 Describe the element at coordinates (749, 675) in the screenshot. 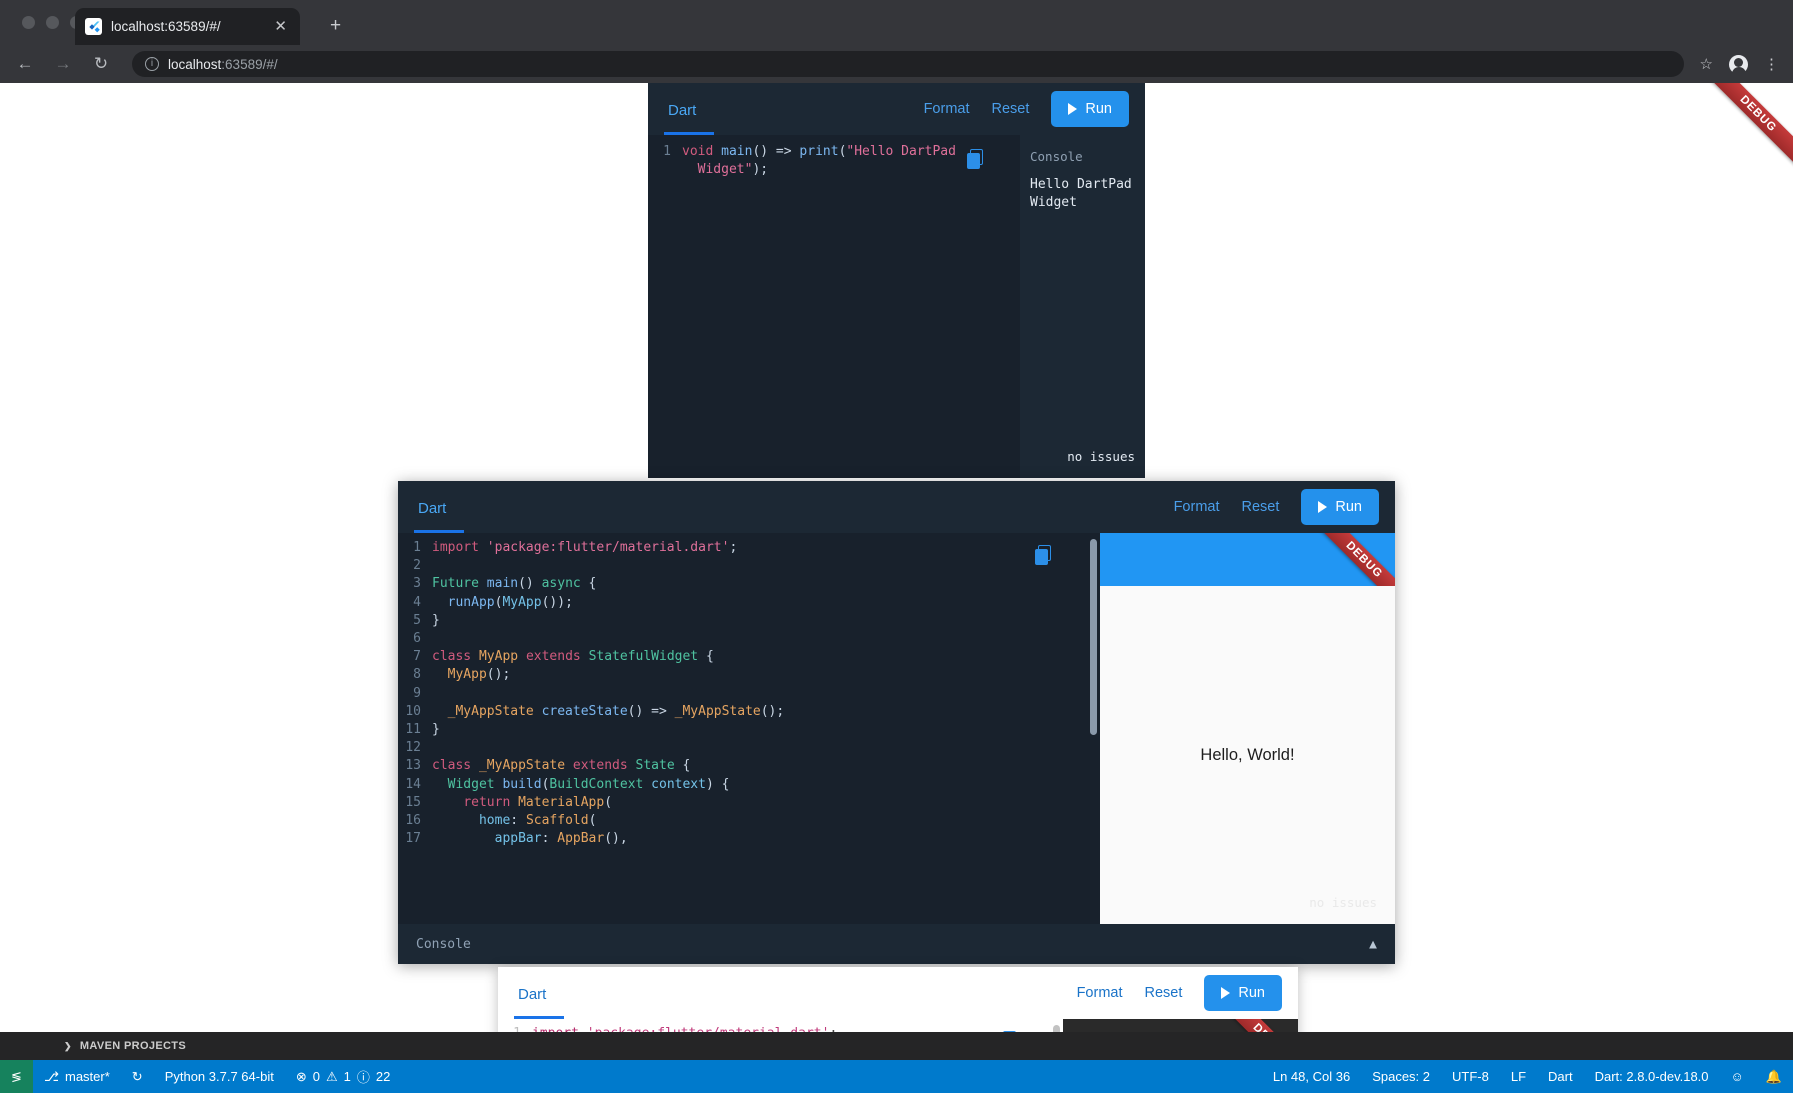

I see `code-line: 8 MyApp();` at that location.